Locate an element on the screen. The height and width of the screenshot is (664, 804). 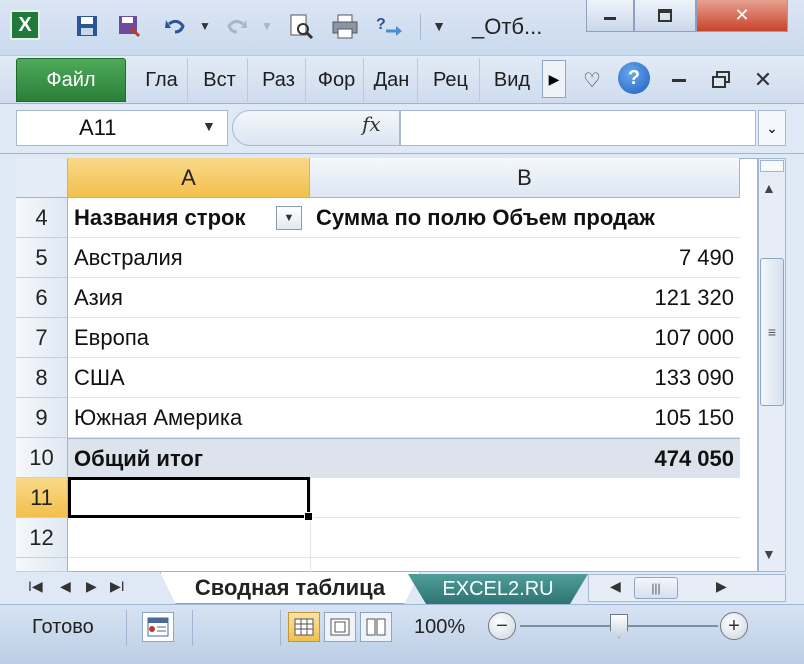
cell-b5: 7 490 is located at coordinates (522, 258).